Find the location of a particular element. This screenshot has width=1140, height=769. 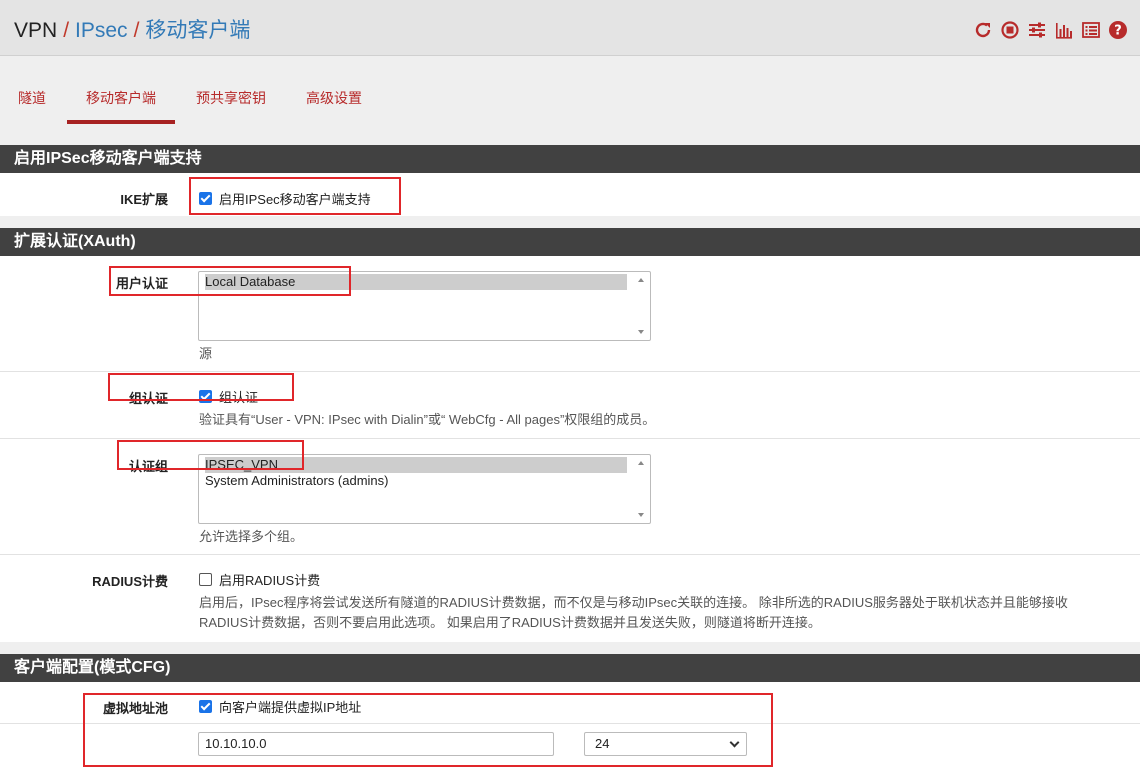

virtual-pool-checkbox is located at coordinates (205, 706).